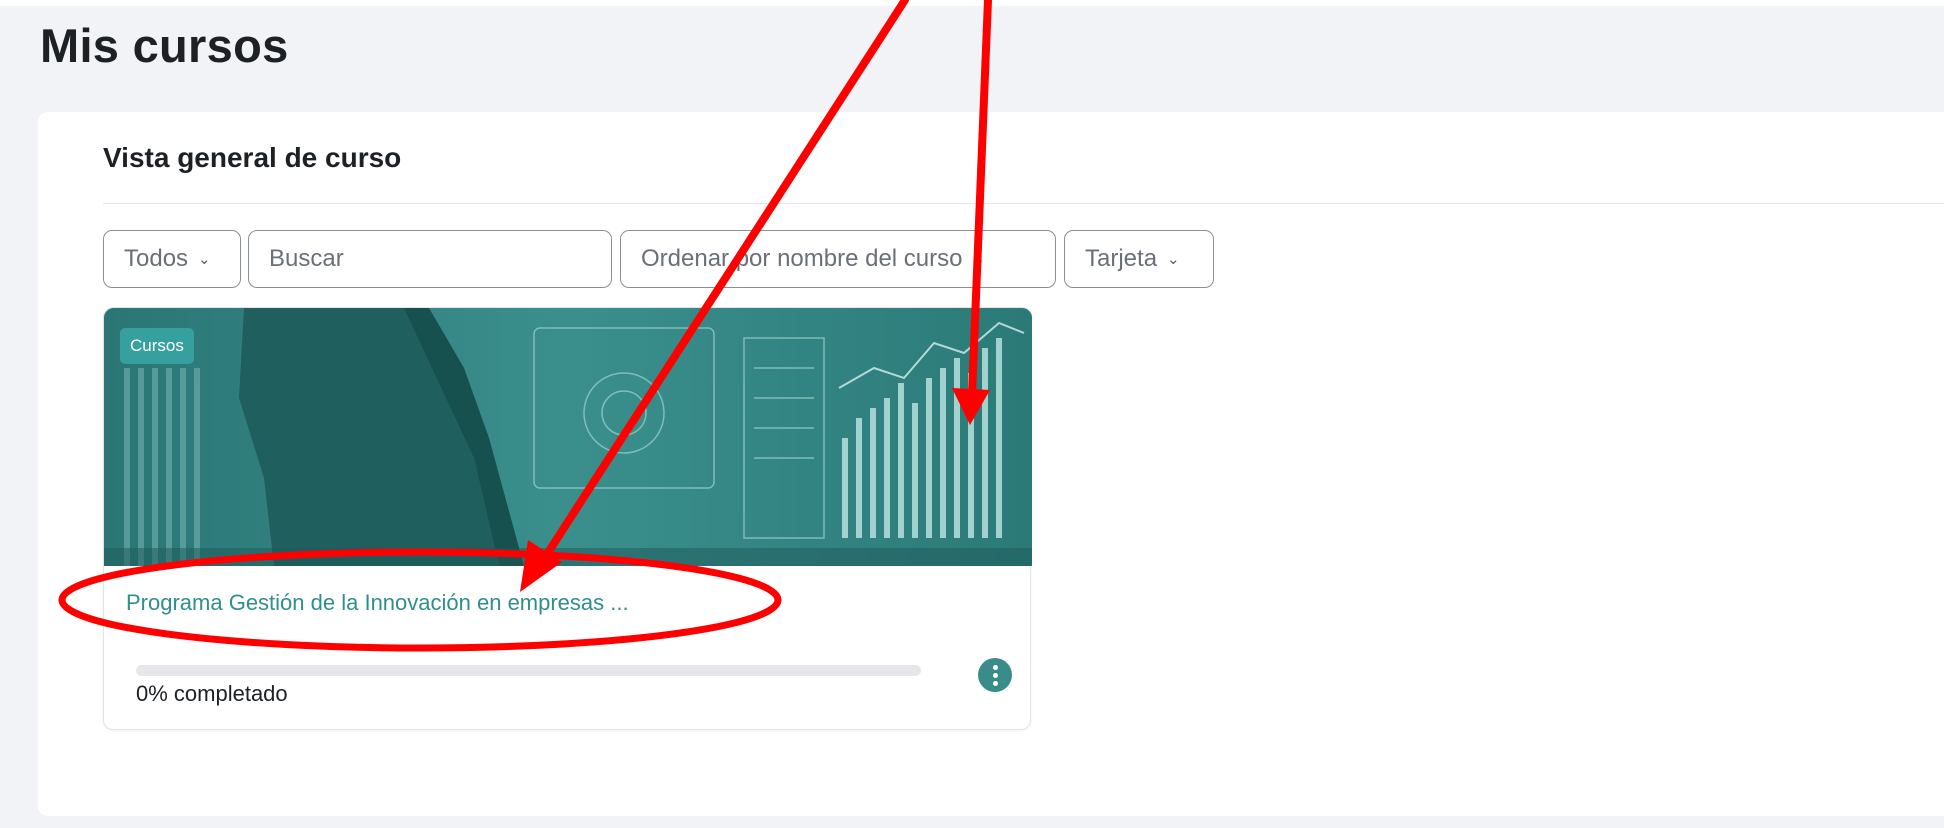 The height and width of the screenshot is (828, 1944). I want to click on sort-dropdown: Ordenar por nombre del curso ⌄, so click(838, 259).